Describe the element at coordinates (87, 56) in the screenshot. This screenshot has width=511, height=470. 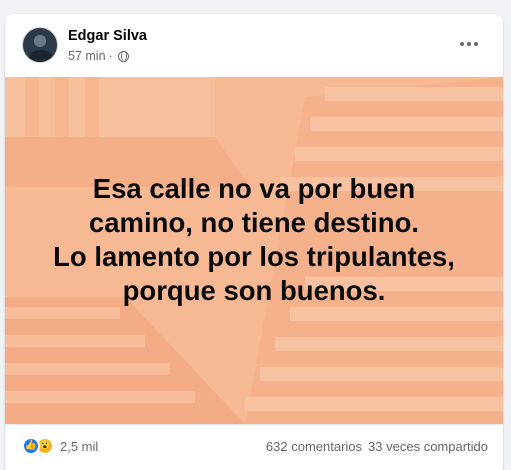
I see `post-time: 57 min` at that location.